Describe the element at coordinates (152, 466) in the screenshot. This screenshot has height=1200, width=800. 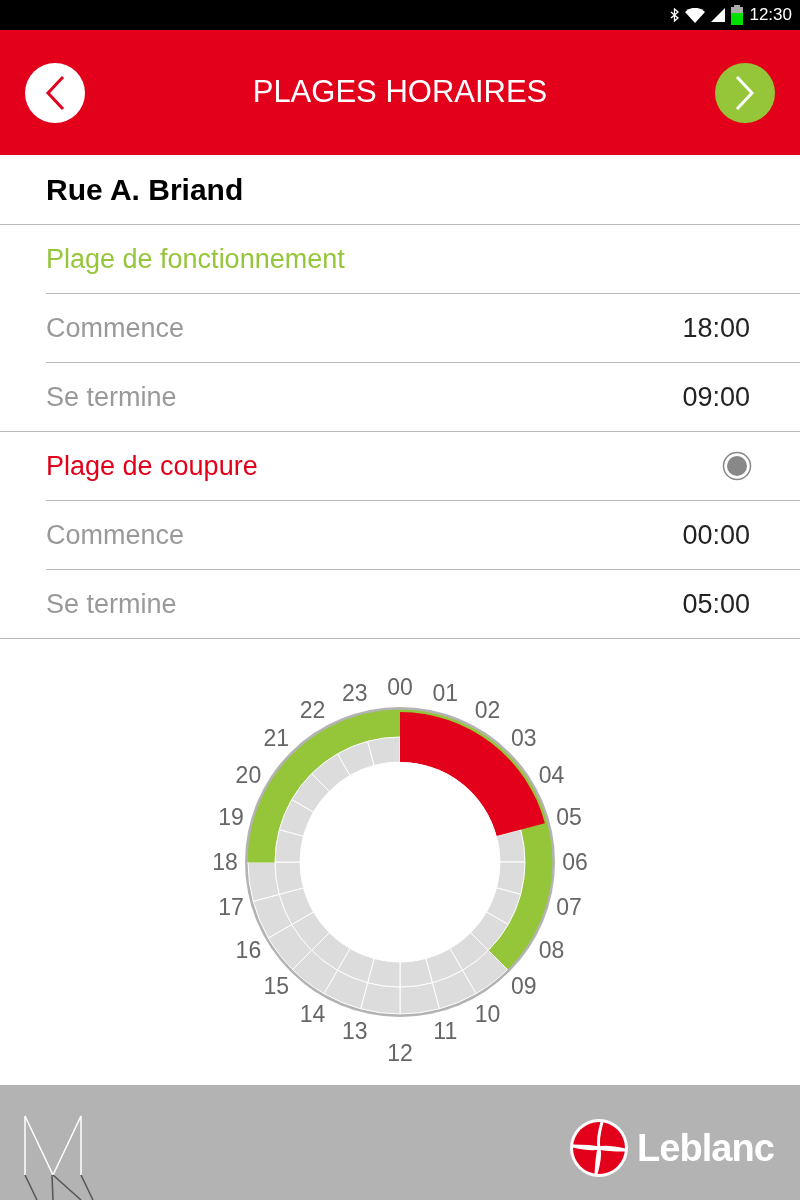
I see `section-title: Plage de coupure` at that location.